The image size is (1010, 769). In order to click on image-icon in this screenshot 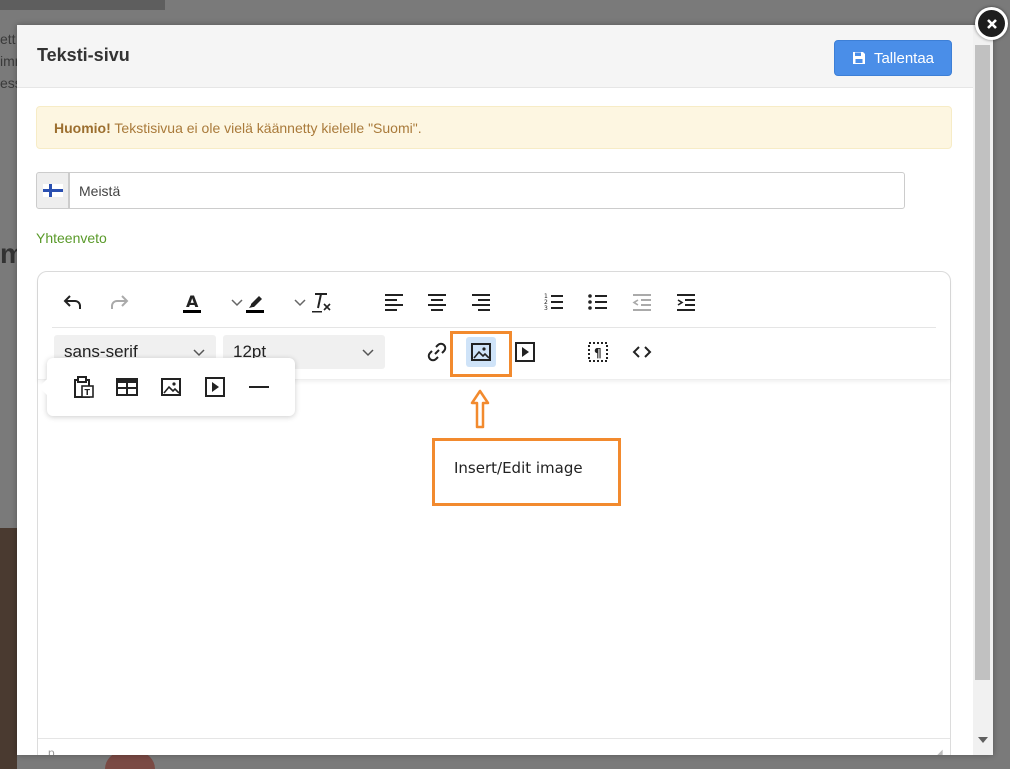, I will do `click(171, 387)`.